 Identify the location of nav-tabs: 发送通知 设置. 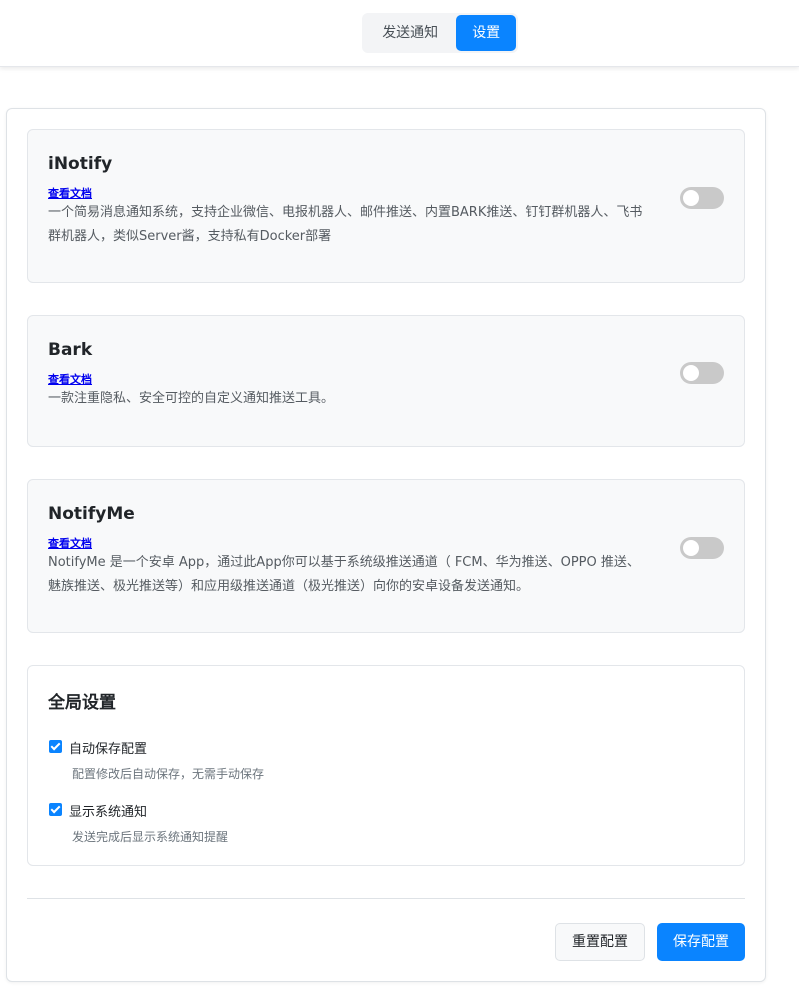
(440, 33).